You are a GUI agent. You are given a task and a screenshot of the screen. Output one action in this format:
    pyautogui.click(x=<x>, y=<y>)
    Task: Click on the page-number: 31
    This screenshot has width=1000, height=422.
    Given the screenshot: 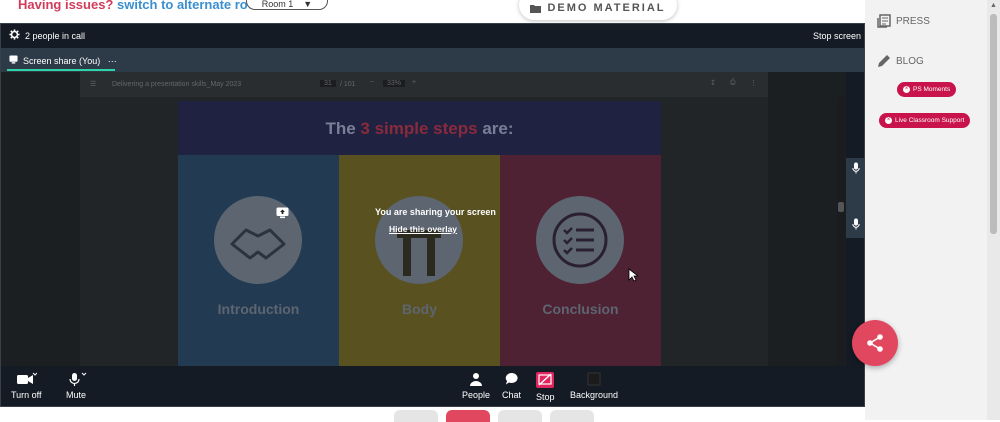 What is the action you would take?
    pyautogui.click(x=328, y=83)
    